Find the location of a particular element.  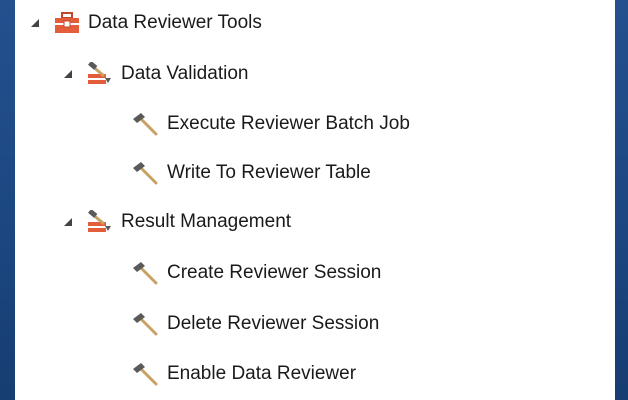

tree-item-label: Data Reviewer Tools is located at coordinates (175, 22).